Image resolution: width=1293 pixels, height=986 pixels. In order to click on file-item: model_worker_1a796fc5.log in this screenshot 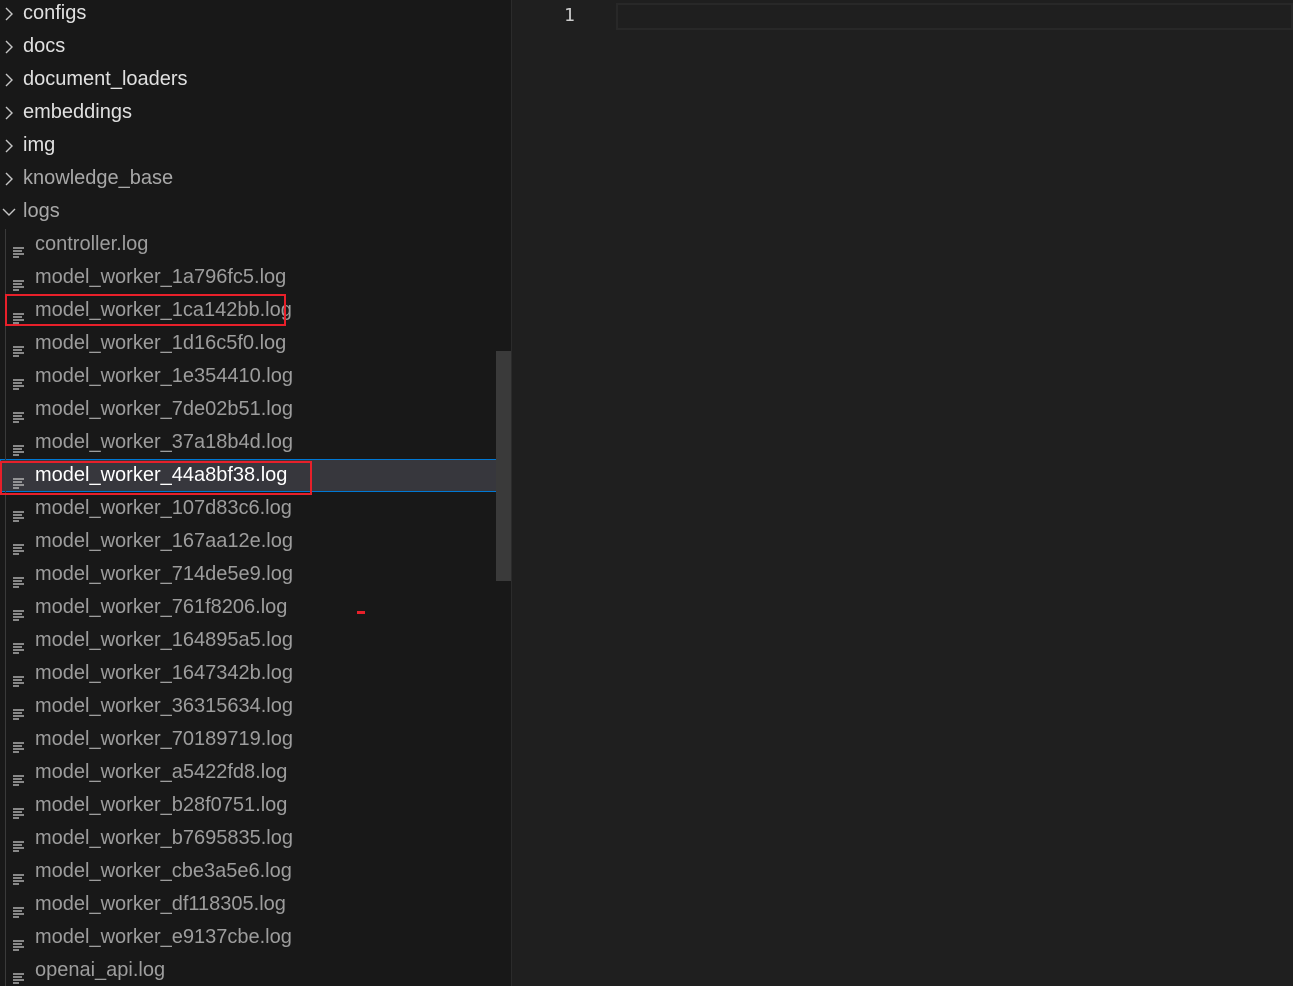, I will do `click(255, 277)`.